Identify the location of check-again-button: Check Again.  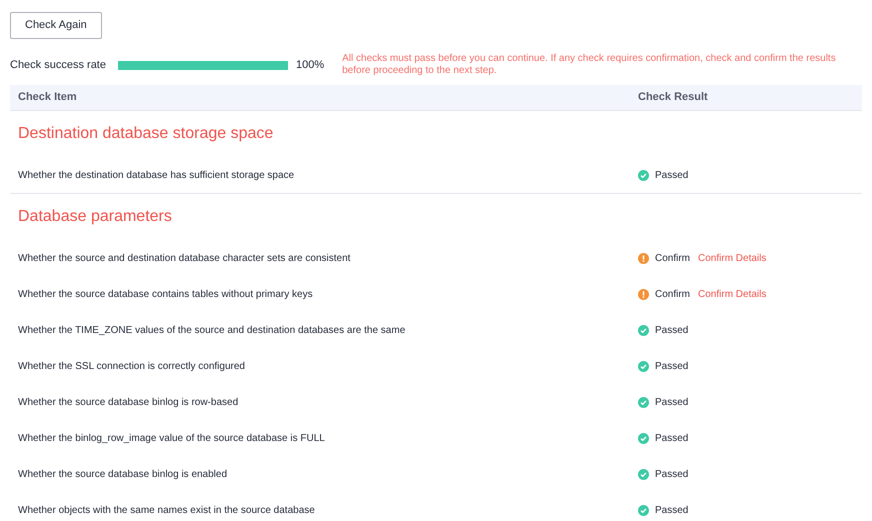
(56, 25).